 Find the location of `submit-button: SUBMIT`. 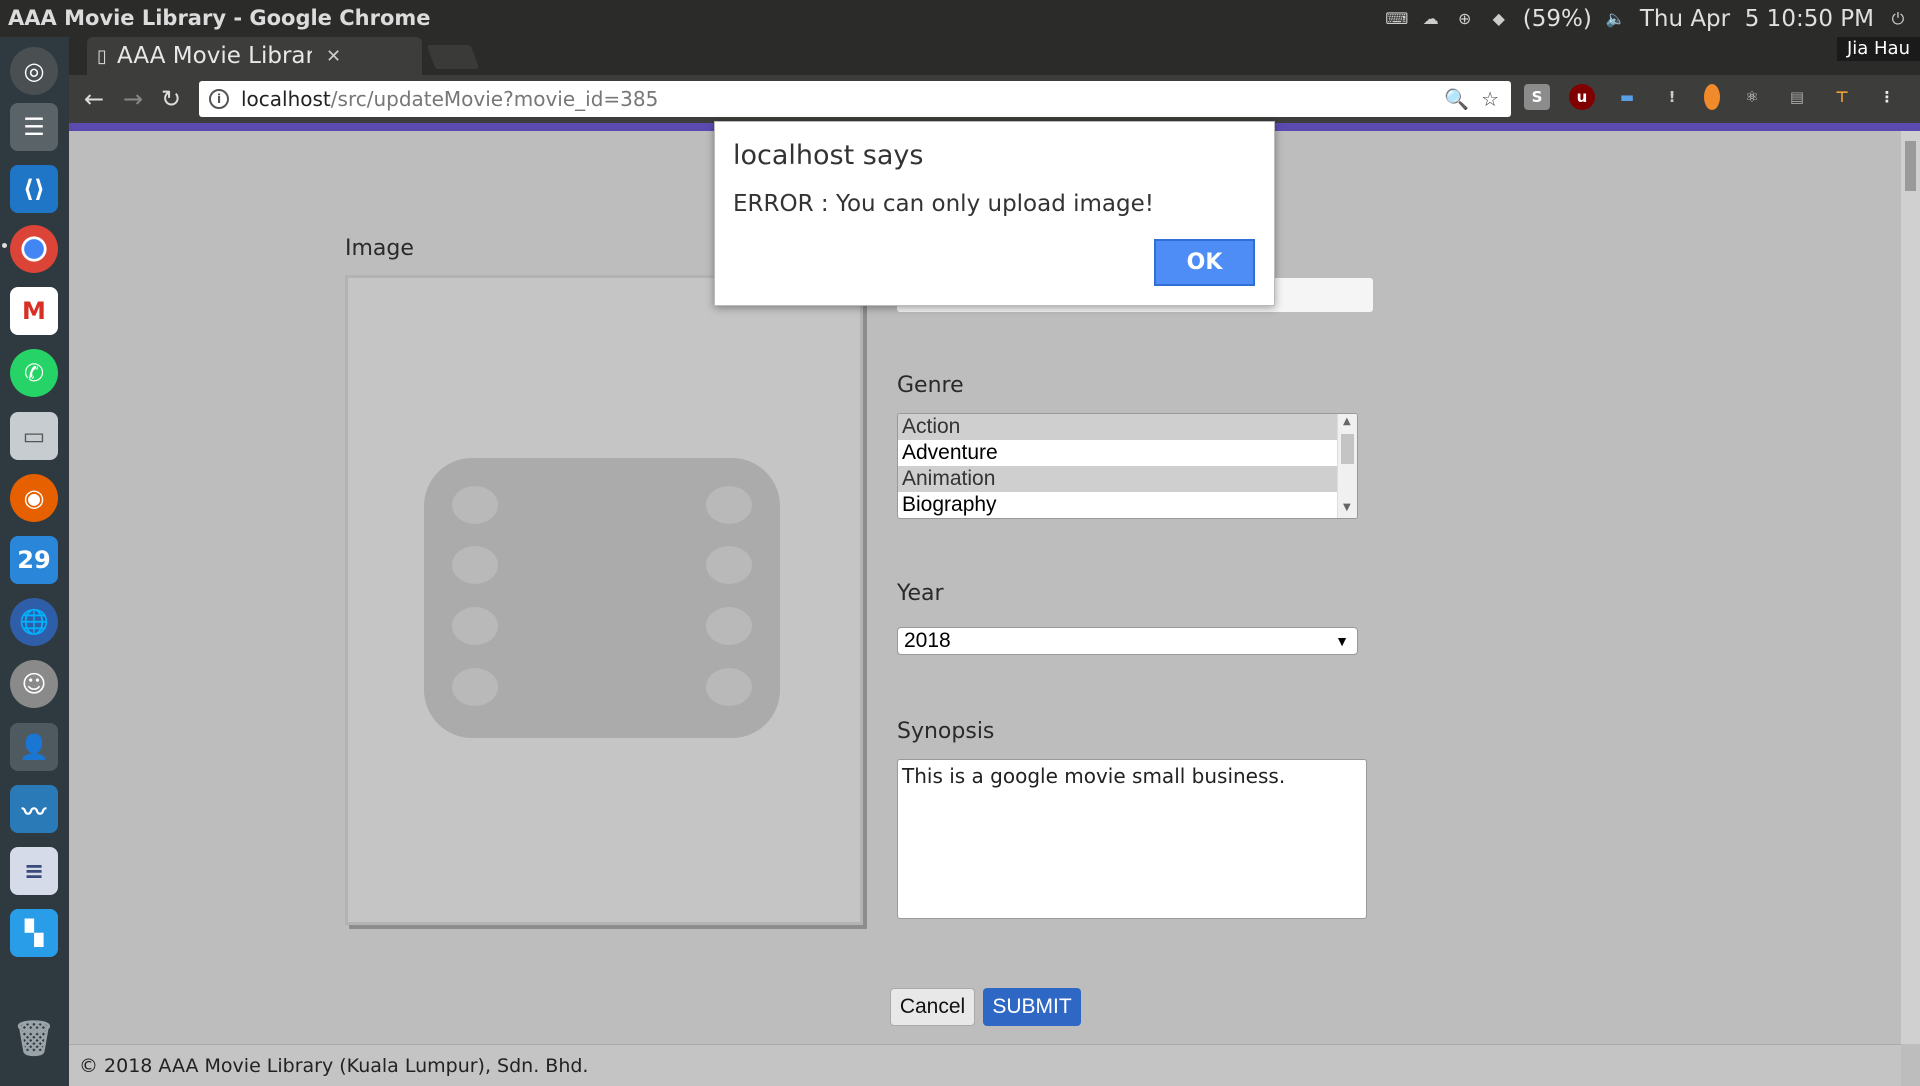

submit-button: SUBMIT is located at coordinates (1032, 1007).